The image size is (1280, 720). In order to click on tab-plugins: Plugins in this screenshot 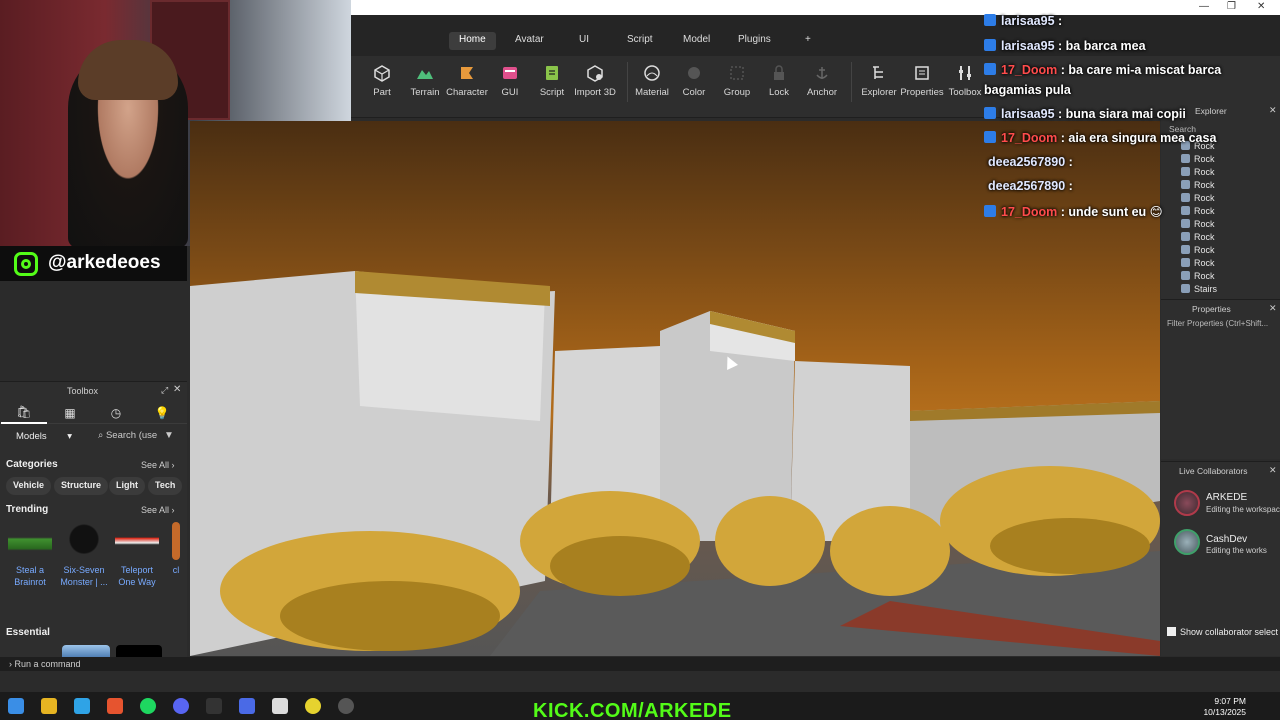, I will do `click(754, 41)`.